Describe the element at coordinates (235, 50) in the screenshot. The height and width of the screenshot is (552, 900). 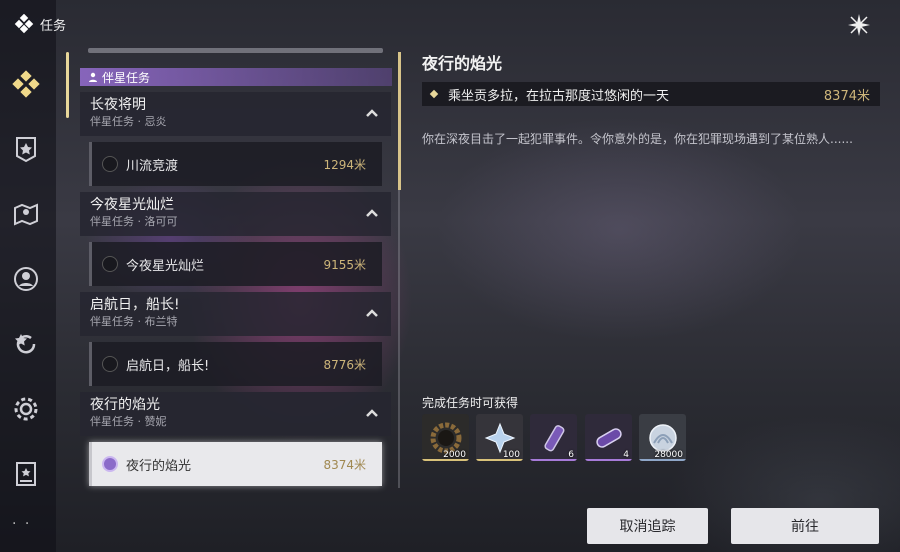
I see `list-top-edge` at that location.